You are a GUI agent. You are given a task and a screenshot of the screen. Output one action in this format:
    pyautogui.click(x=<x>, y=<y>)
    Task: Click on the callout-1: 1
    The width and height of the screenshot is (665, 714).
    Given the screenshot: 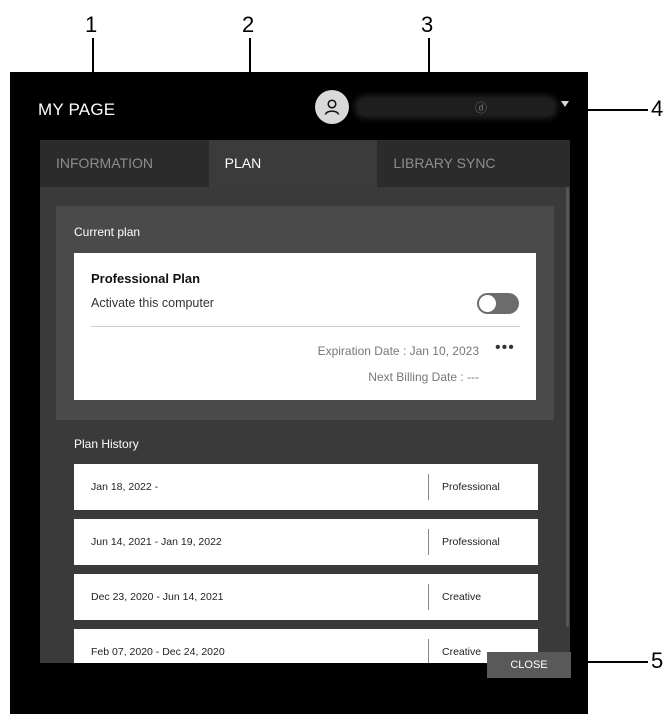 What is the action you would take?
    pyautogui.click(x=91, y=24)
    